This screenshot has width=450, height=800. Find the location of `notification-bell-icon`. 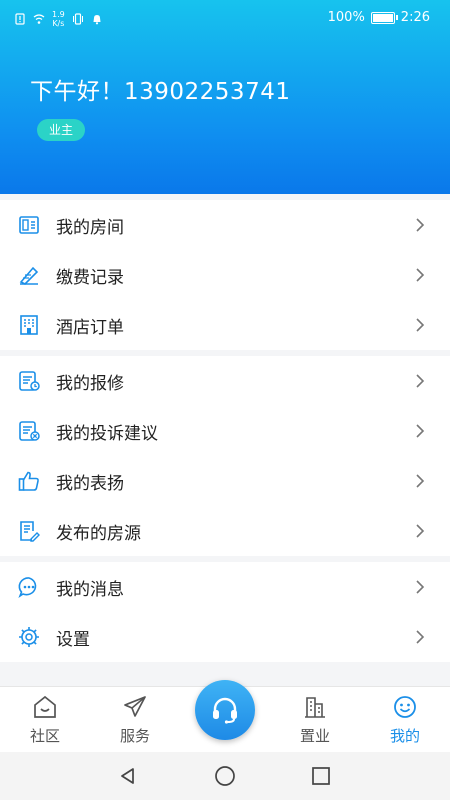

notification-bell-icon is located at coordinates (97, 20).